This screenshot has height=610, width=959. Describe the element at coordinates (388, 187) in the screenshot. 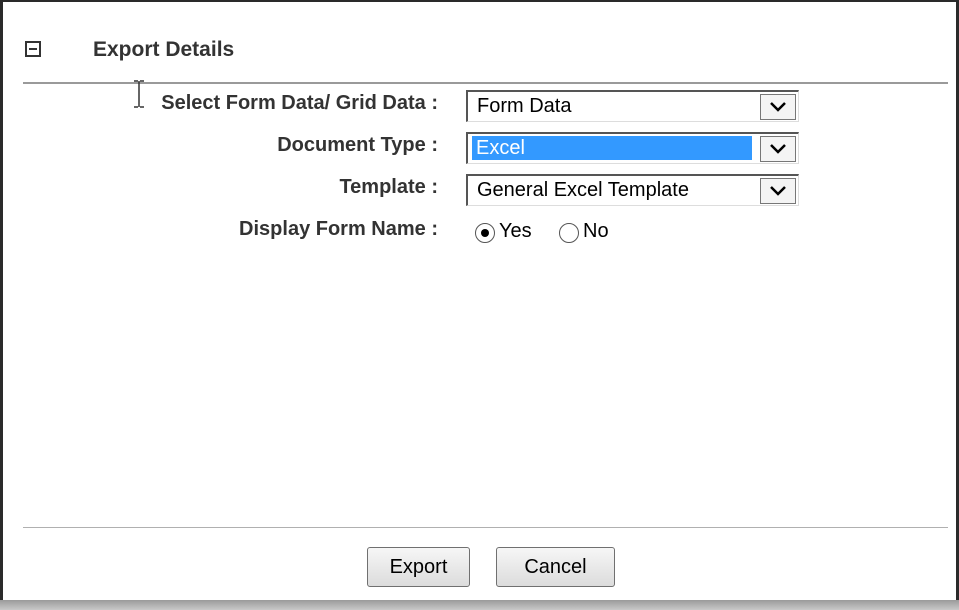

I see `template-label: Template :` at that location.